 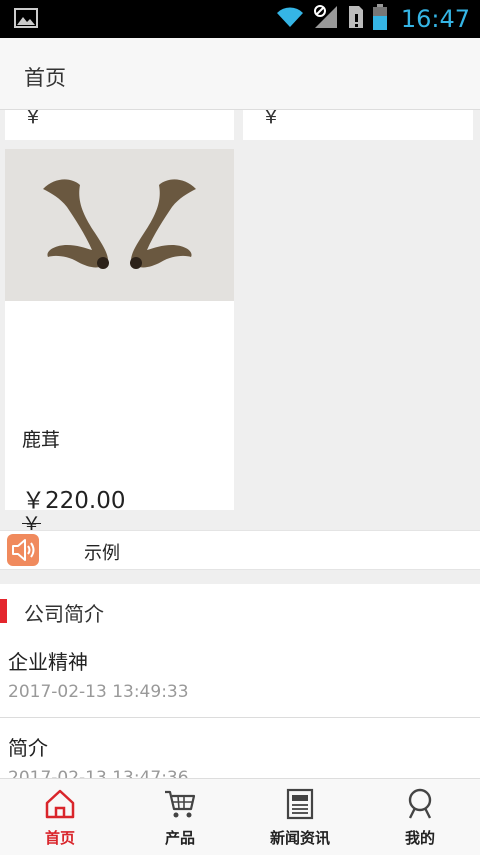 What do you see at coordinates (64, 614) in the screenshot?
I see `section-title: 公司简介` at bounding box center [64, 614].